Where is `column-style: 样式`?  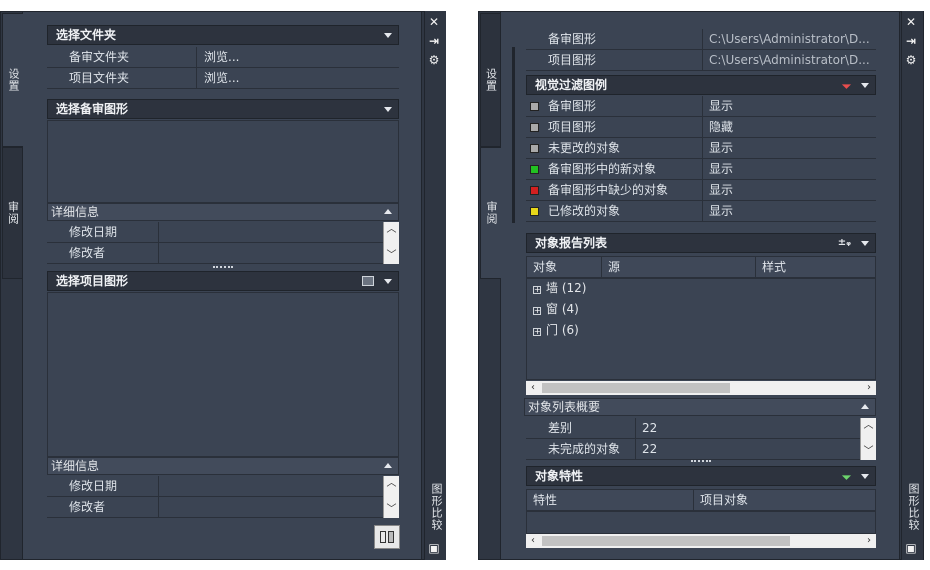 column-style: 样式 is located at coordinates (816, 267).